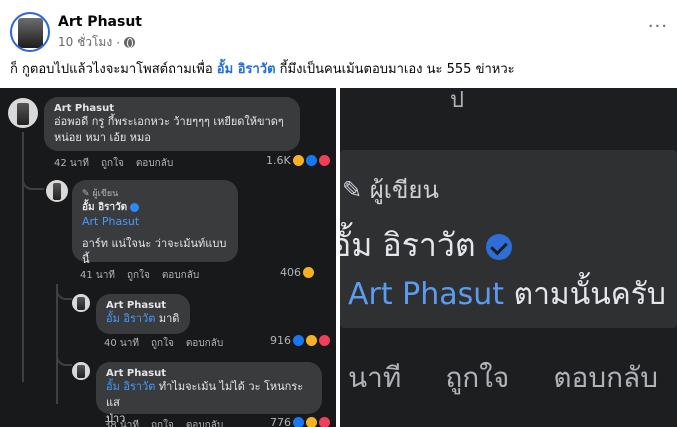 Image resolution: width=677 pixels, height=427 pixels. Describe the element at coordinates (426, 294) in the screenshot. I see `zoom-mention: Art Phasut` at that location.